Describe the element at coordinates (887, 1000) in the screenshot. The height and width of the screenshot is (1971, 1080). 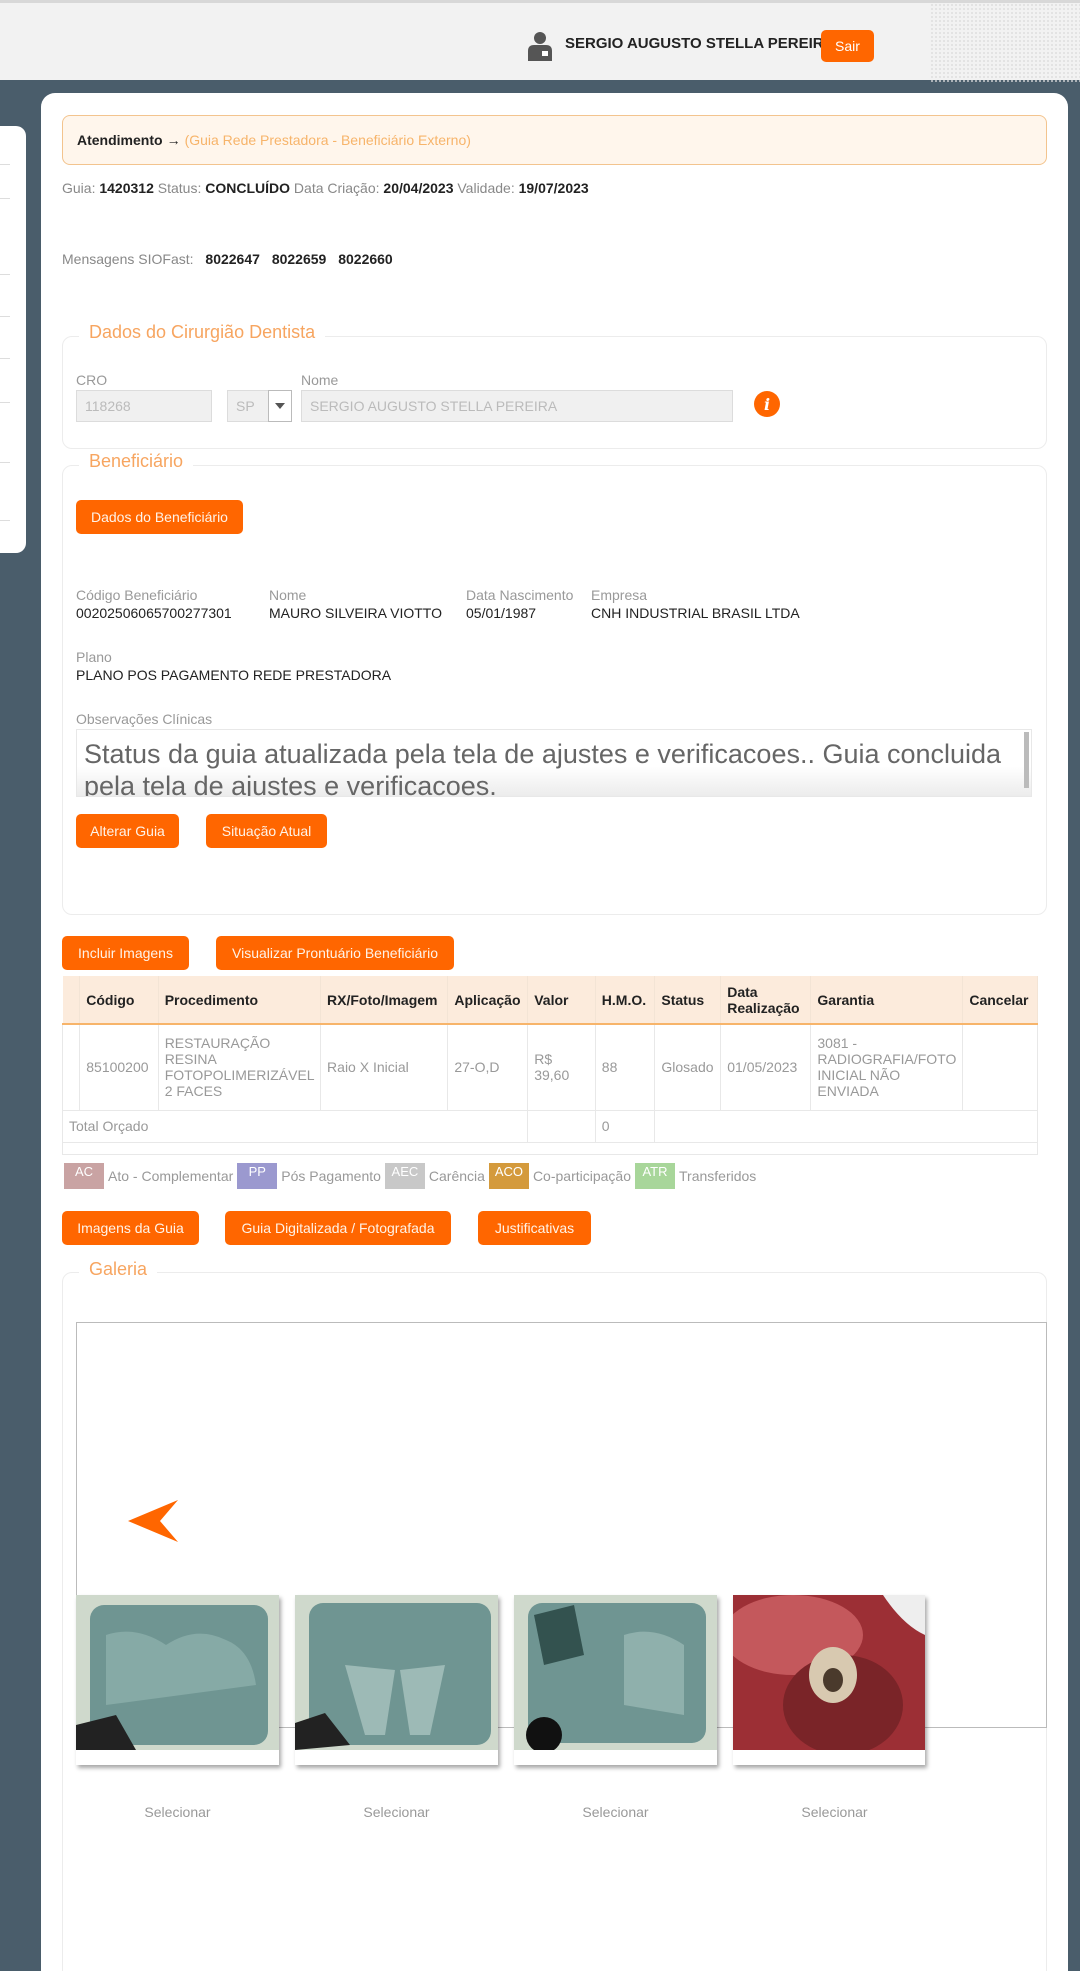
I see `col-garantia: Garantia` at that location.